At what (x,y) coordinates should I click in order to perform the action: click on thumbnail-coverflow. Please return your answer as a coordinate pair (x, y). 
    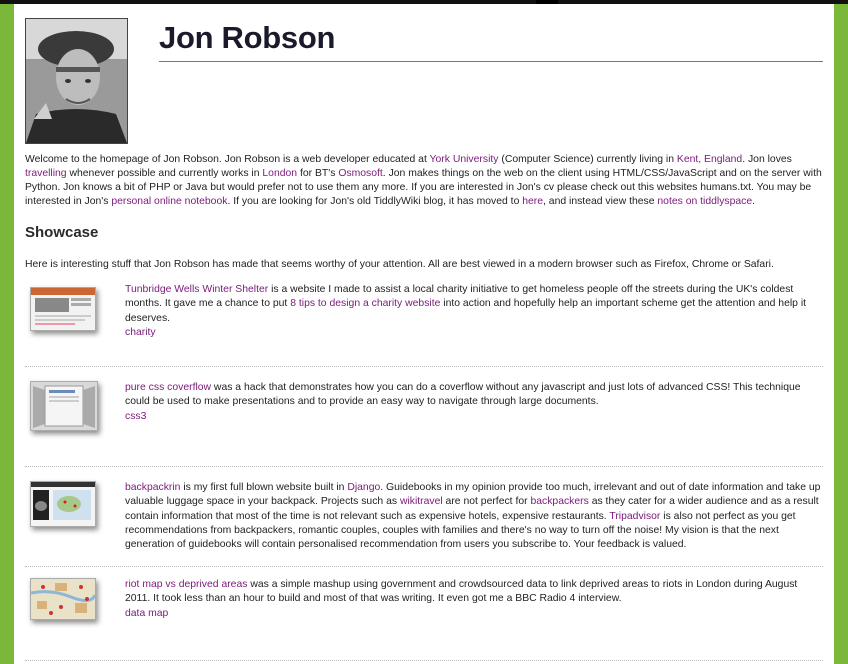
    Looking at the image, I should click on (64, 406).